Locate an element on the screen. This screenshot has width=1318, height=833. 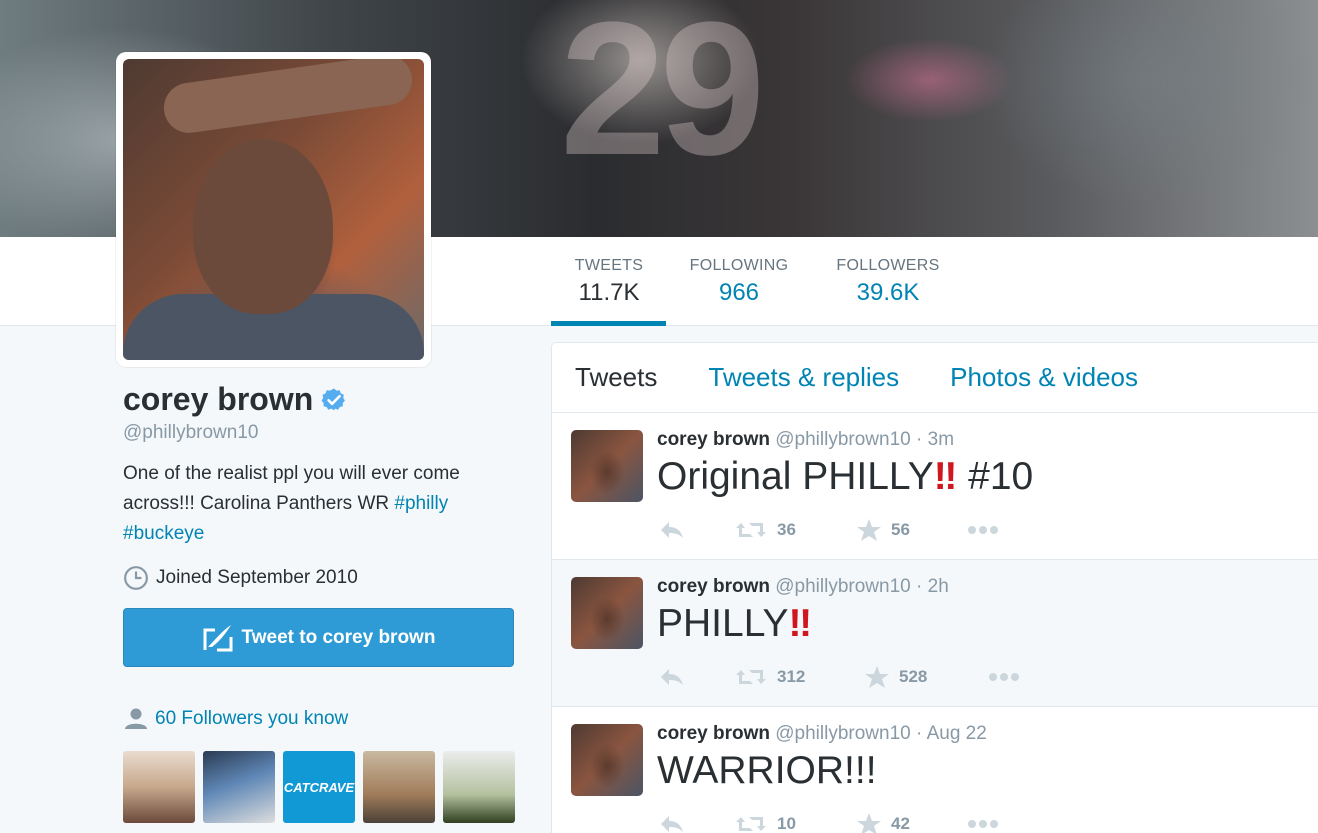
tab-tweets: Tweets is located at coordinates (616, 377).